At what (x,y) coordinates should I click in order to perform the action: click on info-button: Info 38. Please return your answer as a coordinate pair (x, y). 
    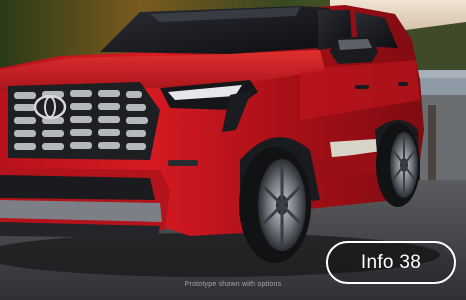
    Looking at the image, I should click on (391, 262).